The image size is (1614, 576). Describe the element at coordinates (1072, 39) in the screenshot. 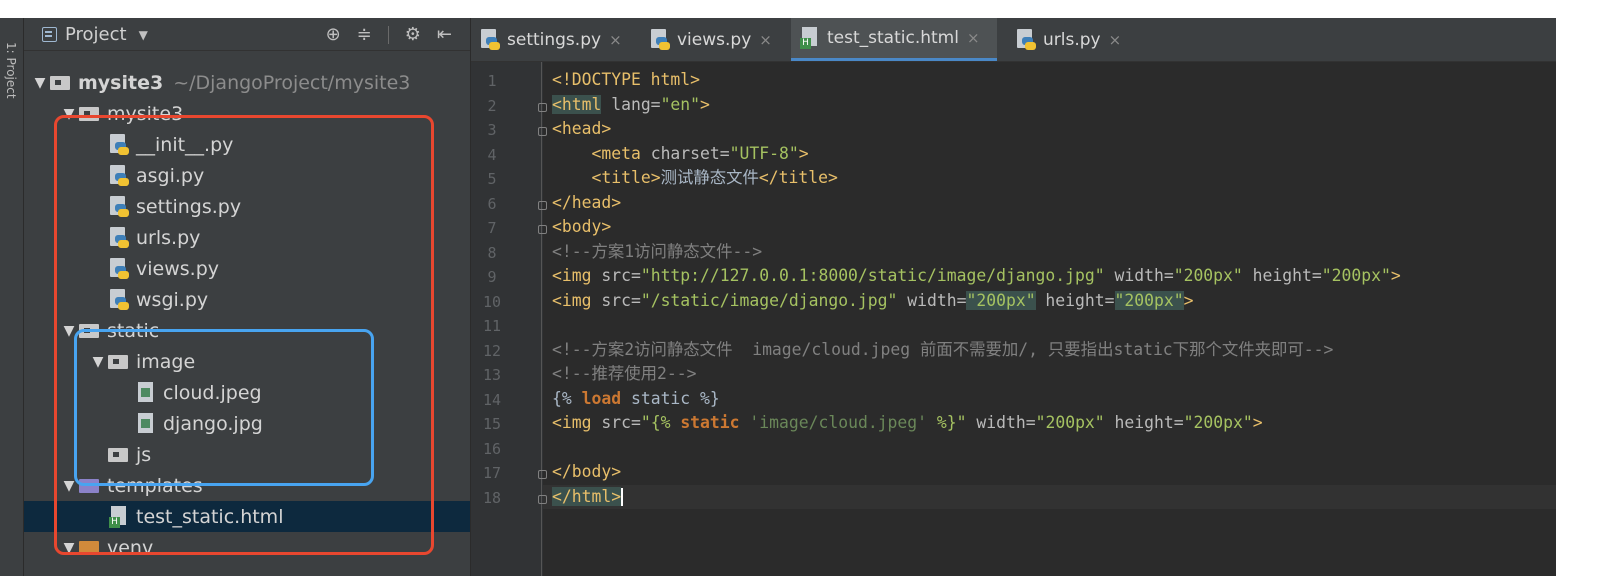

I see `editor-tab: urls.py ×` at that location.